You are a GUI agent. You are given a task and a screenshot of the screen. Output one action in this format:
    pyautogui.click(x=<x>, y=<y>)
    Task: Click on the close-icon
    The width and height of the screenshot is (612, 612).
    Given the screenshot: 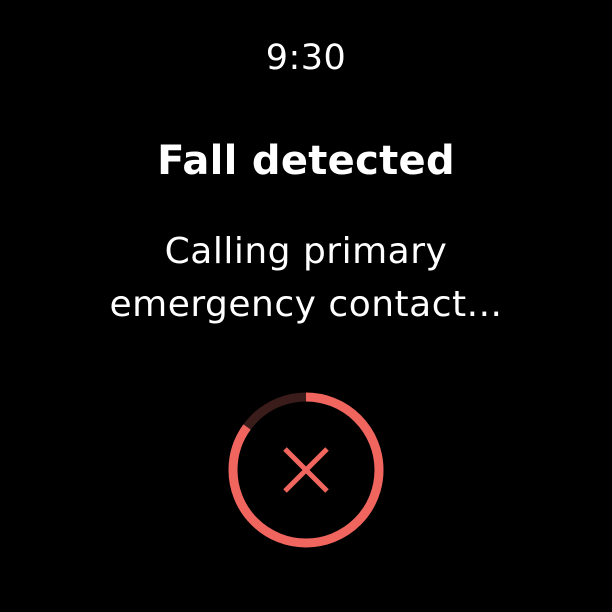 What is the action you would take?
    pyautogui.click(x=306, y=470)
    